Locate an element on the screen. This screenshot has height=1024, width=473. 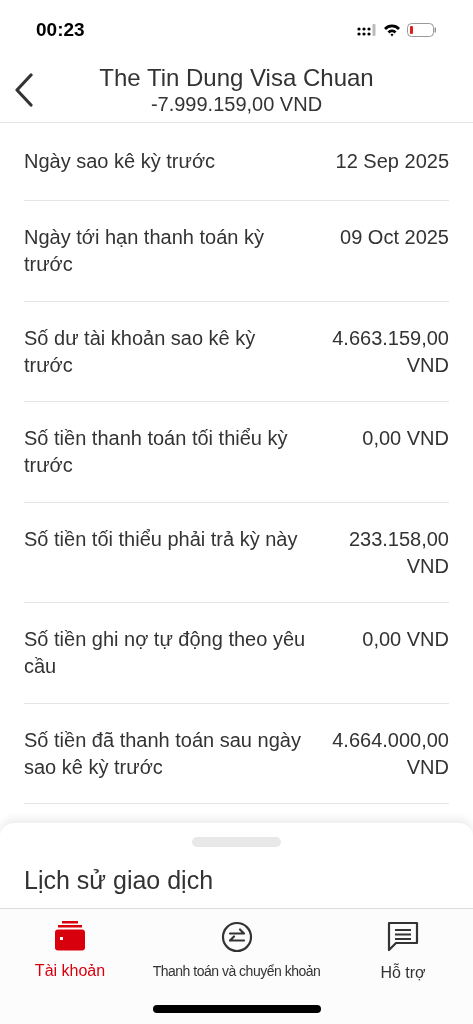
wifi-icon is located at coordinates (392, 30).